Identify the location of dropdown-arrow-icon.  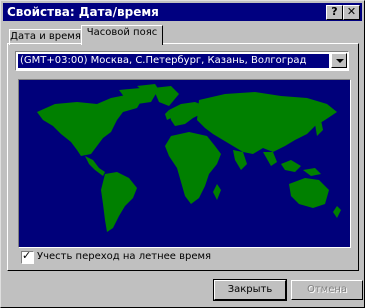
(339, 60).